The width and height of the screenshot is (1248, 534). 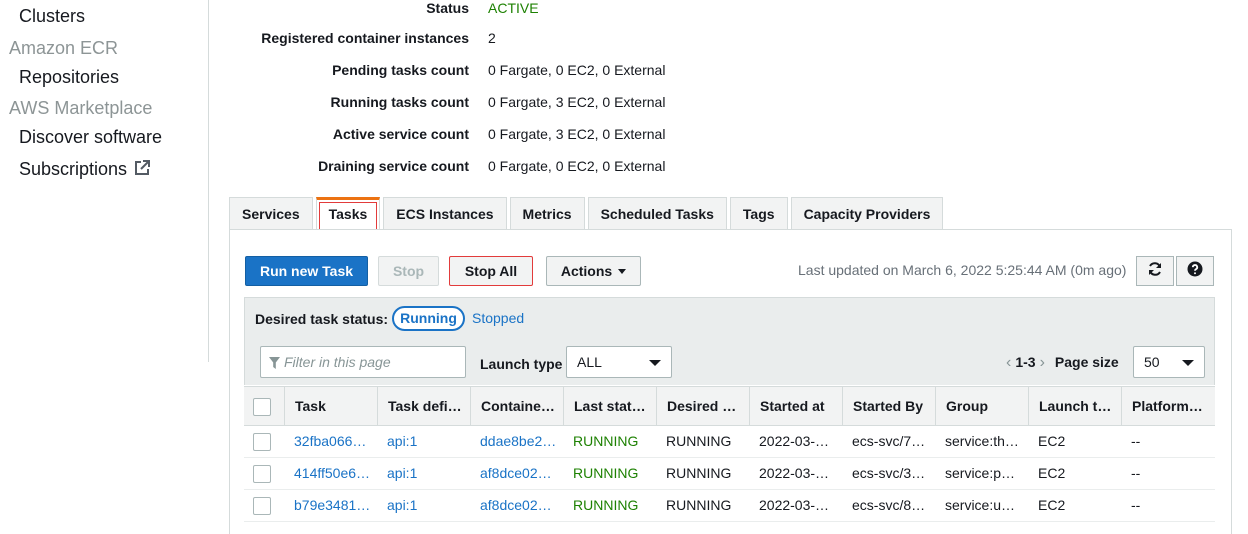 I want to click on tab-focus-highlight, so click(x=348, y=216).